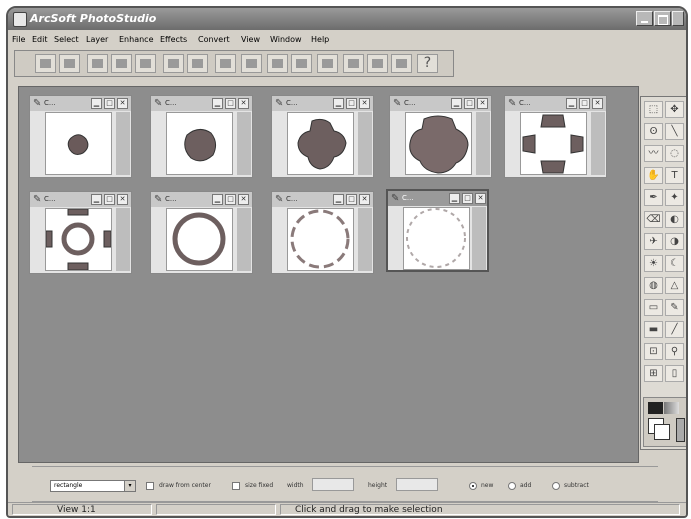  What do you see at coordinates (301, 63) in the screenshot?
I see `redo-icon` at bounding box center [301, 63].